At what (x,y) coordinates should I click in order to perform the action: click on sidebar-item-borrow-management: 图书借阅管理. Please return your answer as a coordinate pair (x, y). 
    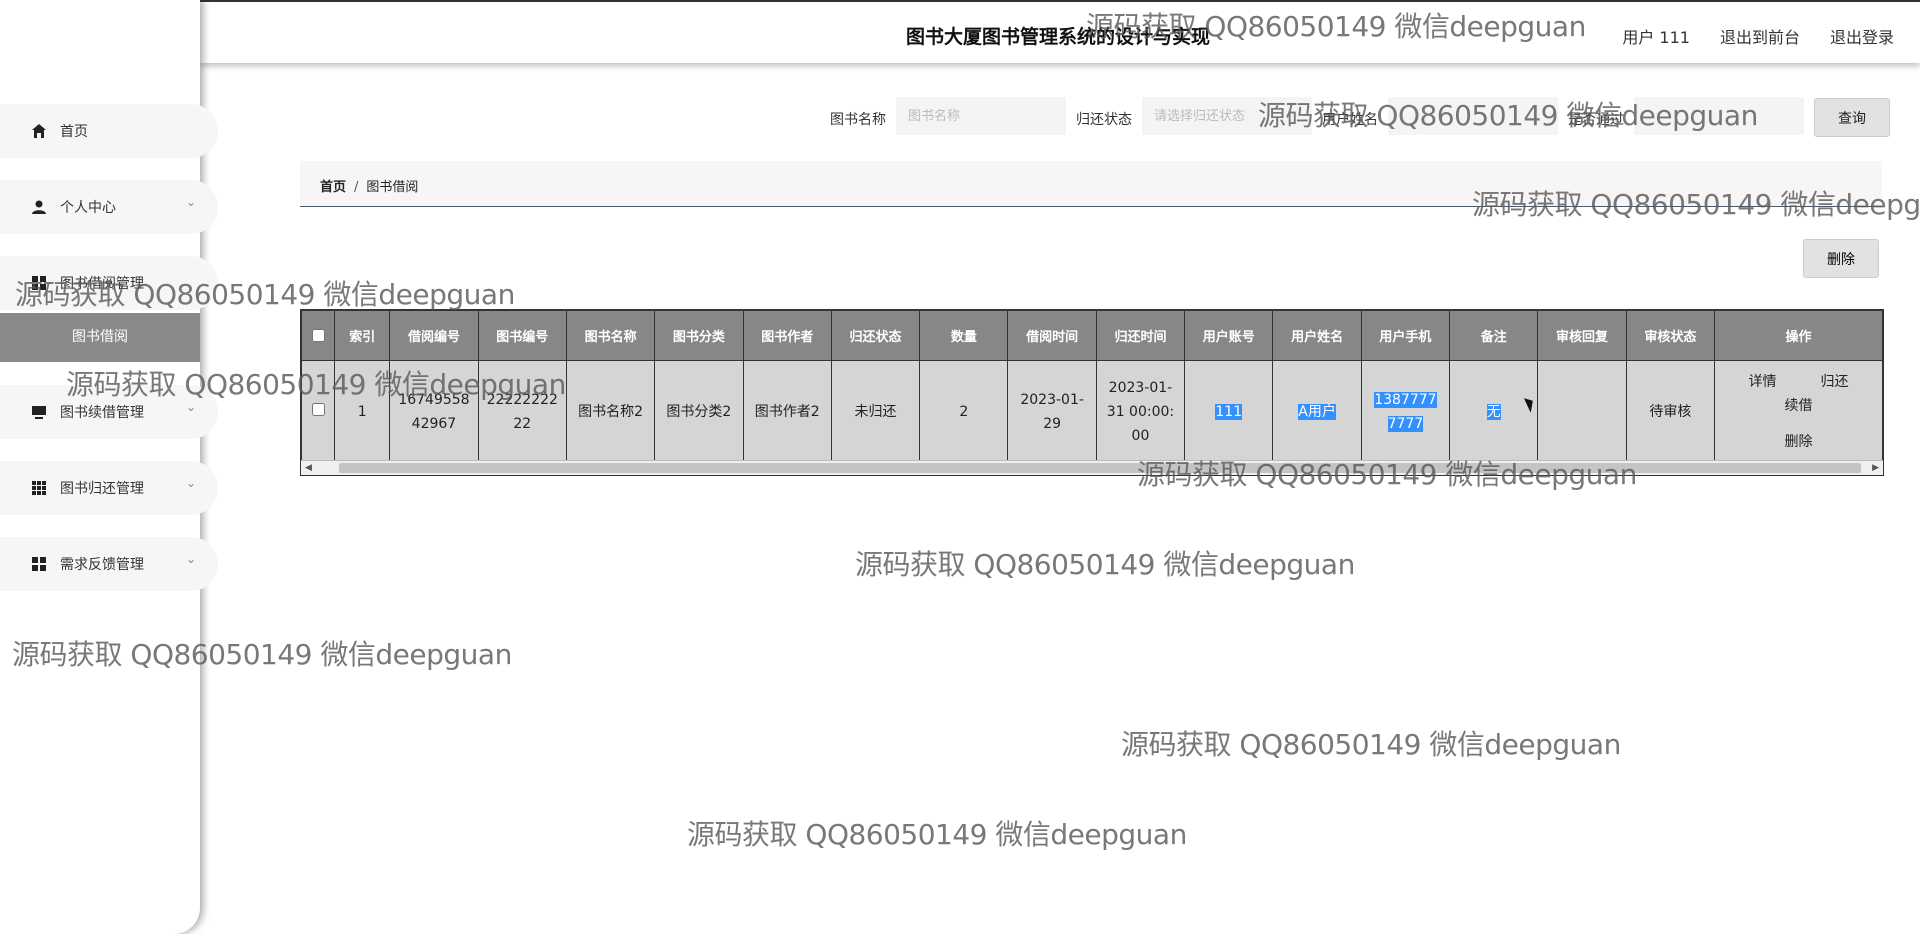
    Looking at the image, I should click on (109, 283).